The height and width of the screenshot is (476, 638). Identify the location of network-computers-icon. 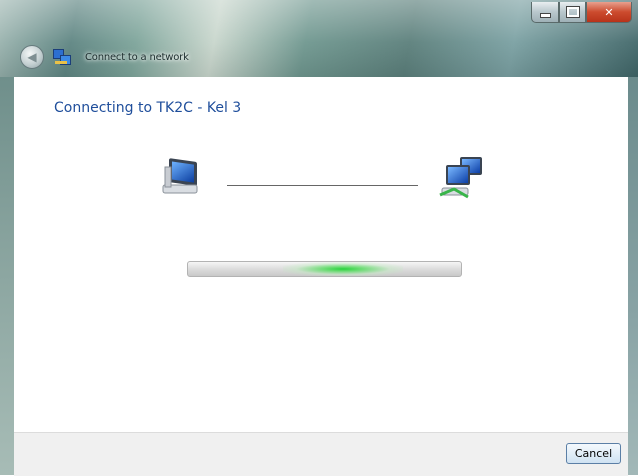
(462, 178).